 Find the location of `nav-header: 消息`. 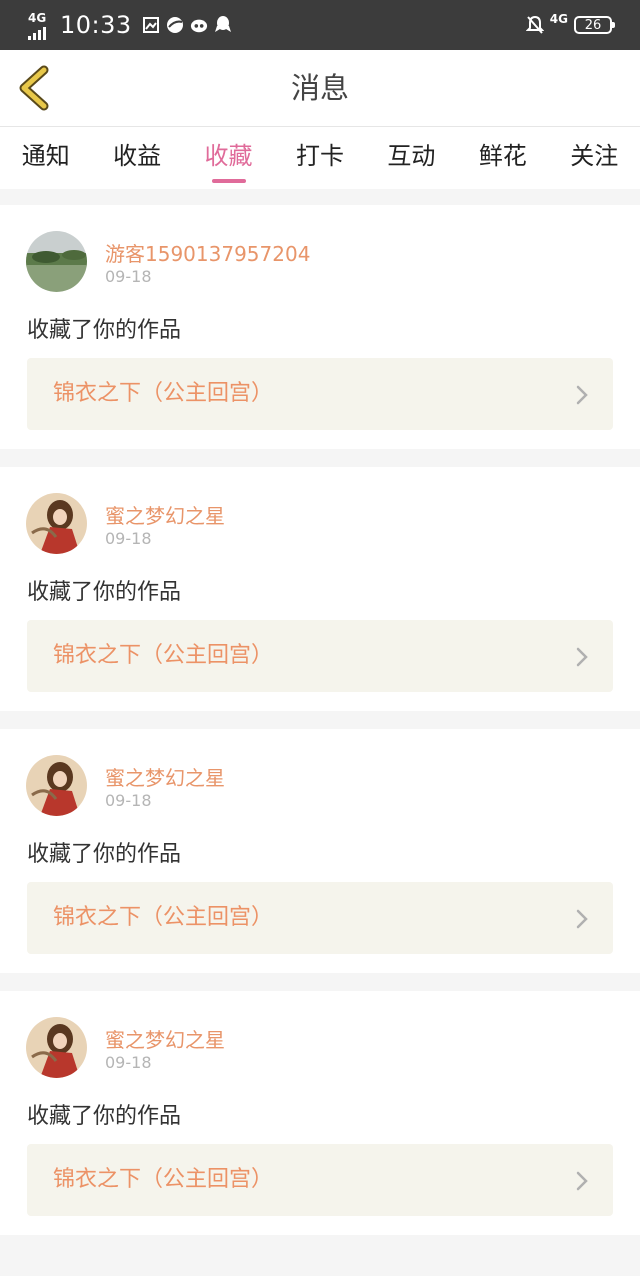

nav-header: 消息 is located at coordinates (320, 88).